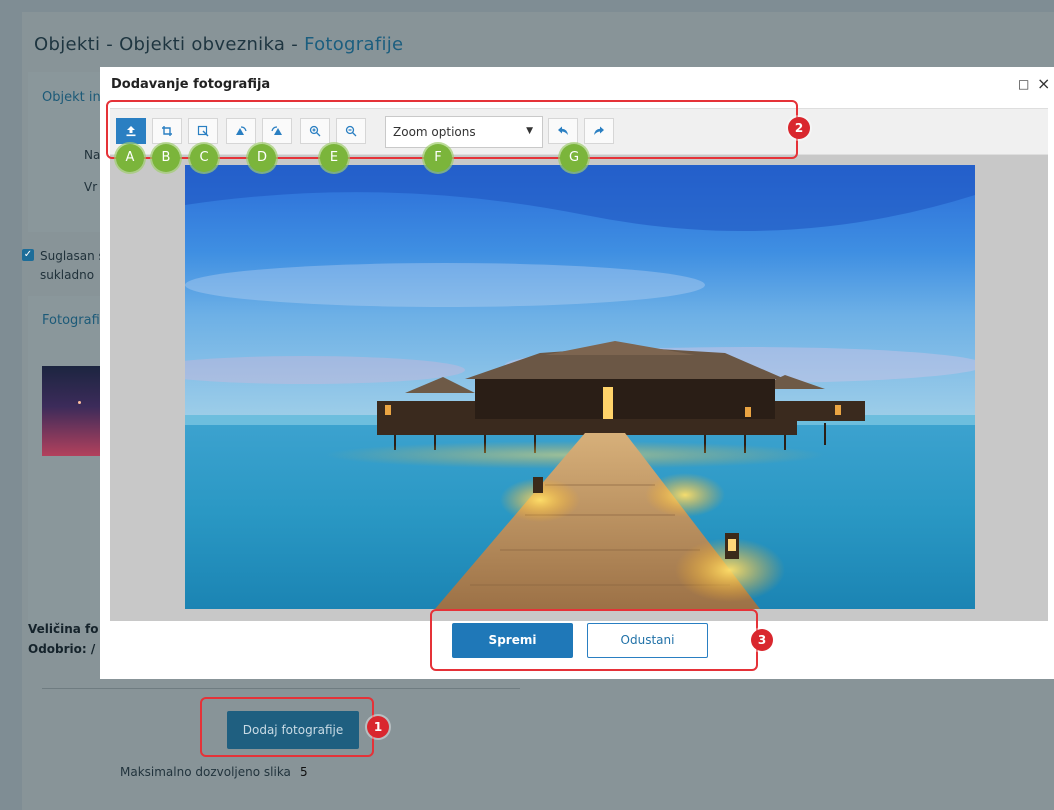 This screenshot has height=810, width=1054. Describe the element at coordinates (799, 128) in the screenshot. I see `annotation-badge-2: 2` at that location.